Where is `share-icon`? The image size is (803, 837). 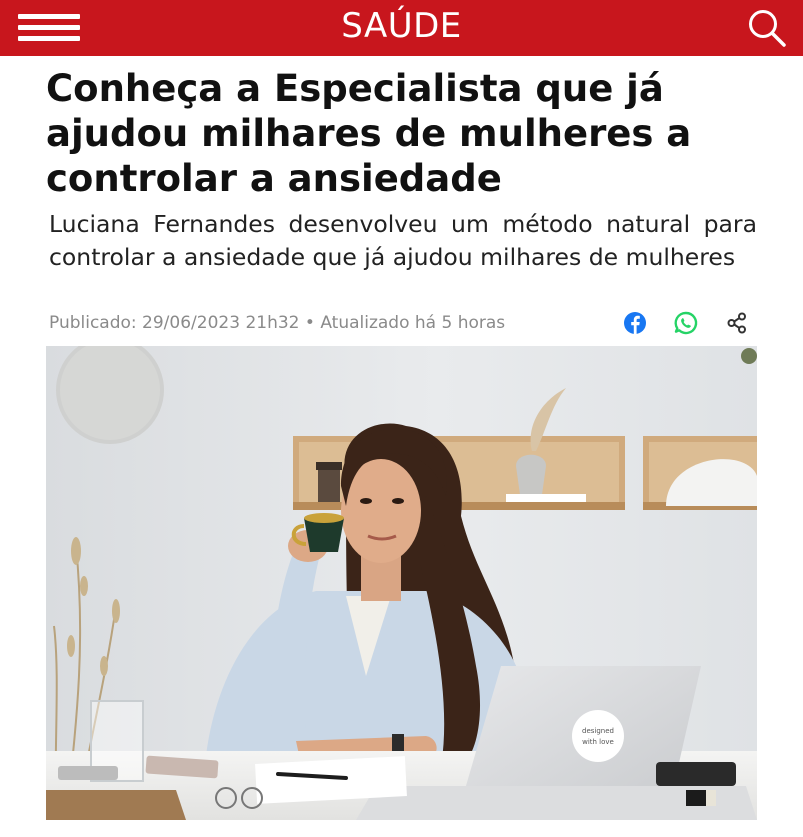
share-icon is located at coordinates (737, 323).